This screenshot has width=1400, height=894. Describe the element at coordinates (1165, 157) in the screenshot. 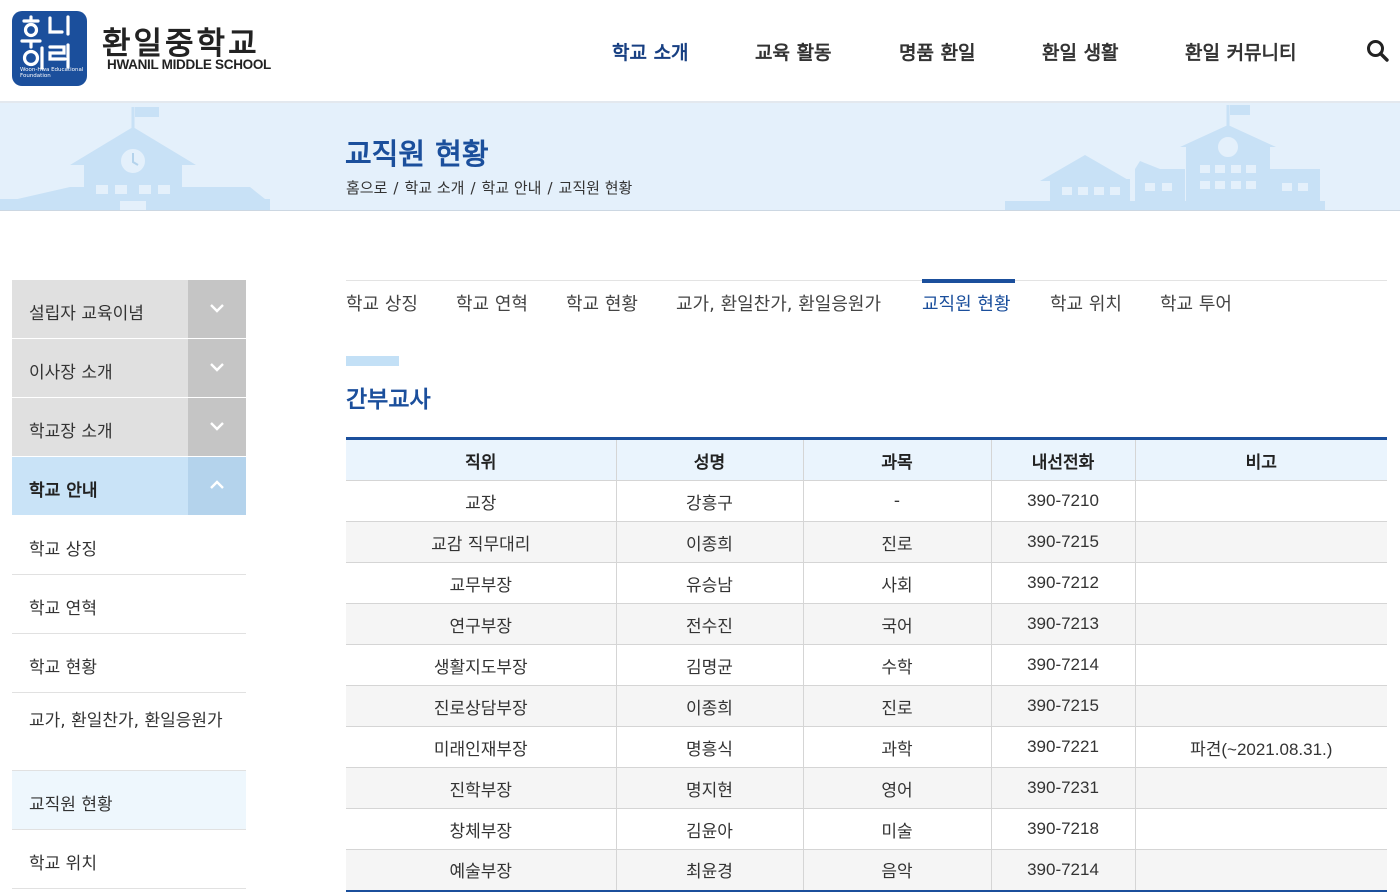

I see `town-illustration` at that location.